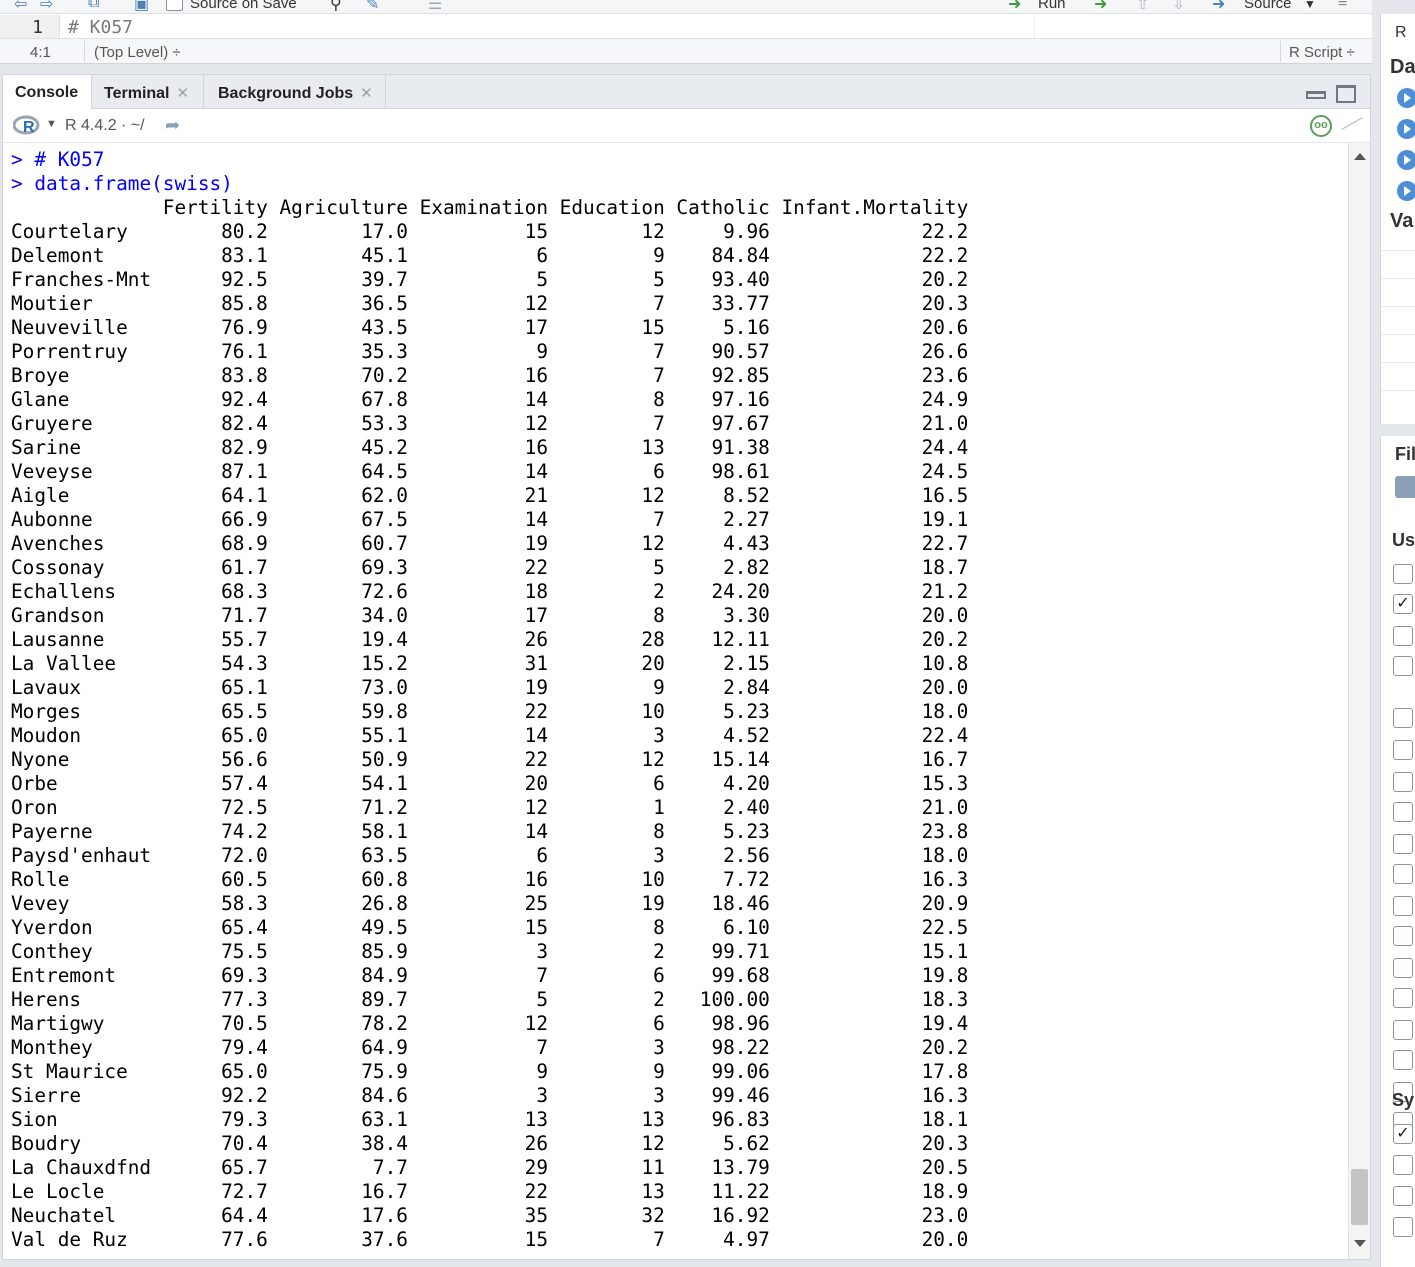 Image resolution: width=1415 pixels, height=1267 pixels. Describe the element at coordinates (148, 92) in the screenshot. I see `tab-terminal: Terminal ✕` at that location.